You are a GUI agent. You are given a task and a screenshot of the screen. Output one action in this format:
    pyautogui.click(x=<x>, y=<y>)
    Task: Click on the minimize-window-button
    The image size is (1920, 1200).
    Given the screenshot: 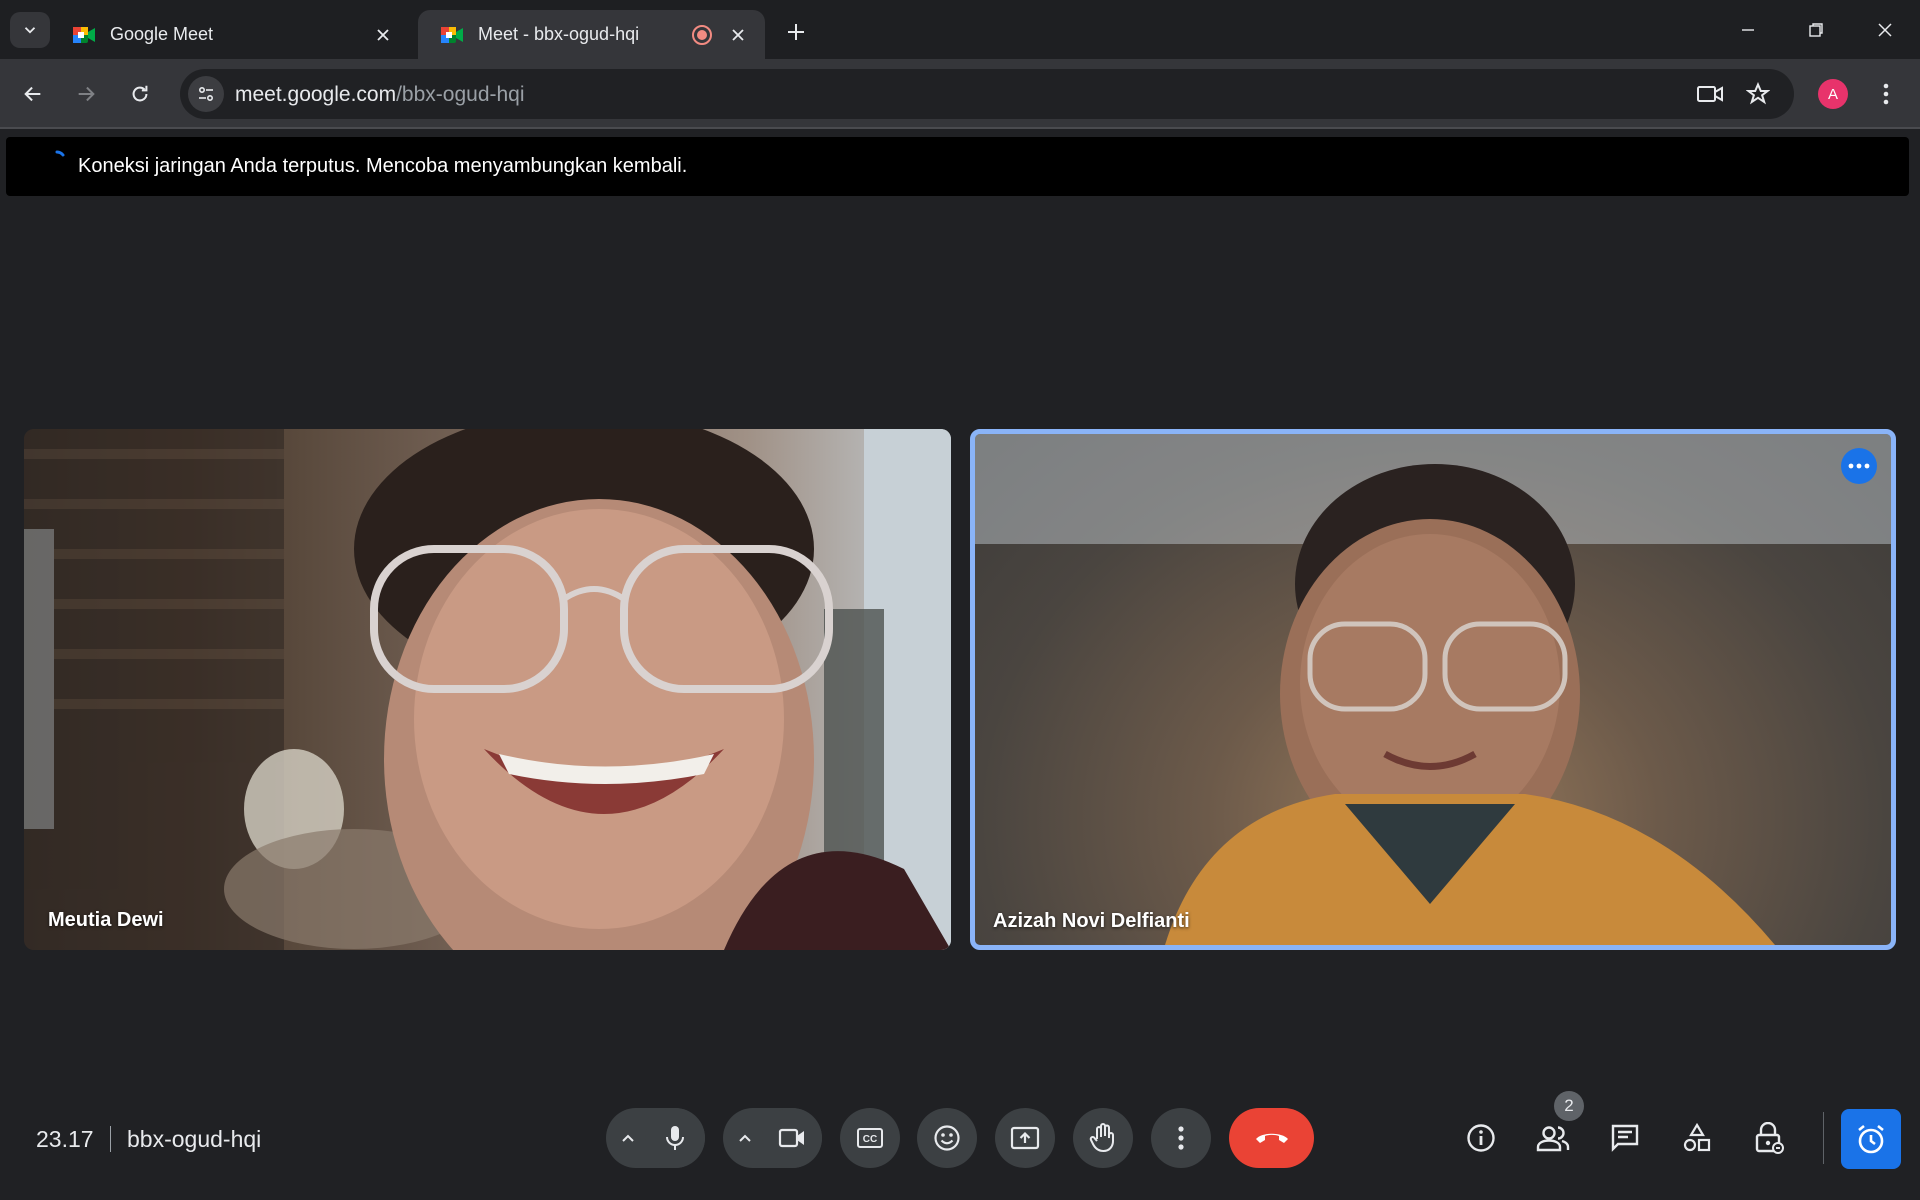 What is the action you would take?
    pyautogui.click(x=1748, y=30)
    